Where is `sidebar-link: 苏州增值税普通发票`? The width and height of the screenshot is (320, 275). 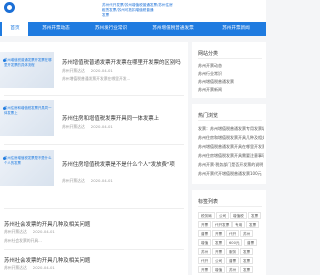 sidebar-link: 苏州增值税普通发票 is located at coordinates (231, 82).